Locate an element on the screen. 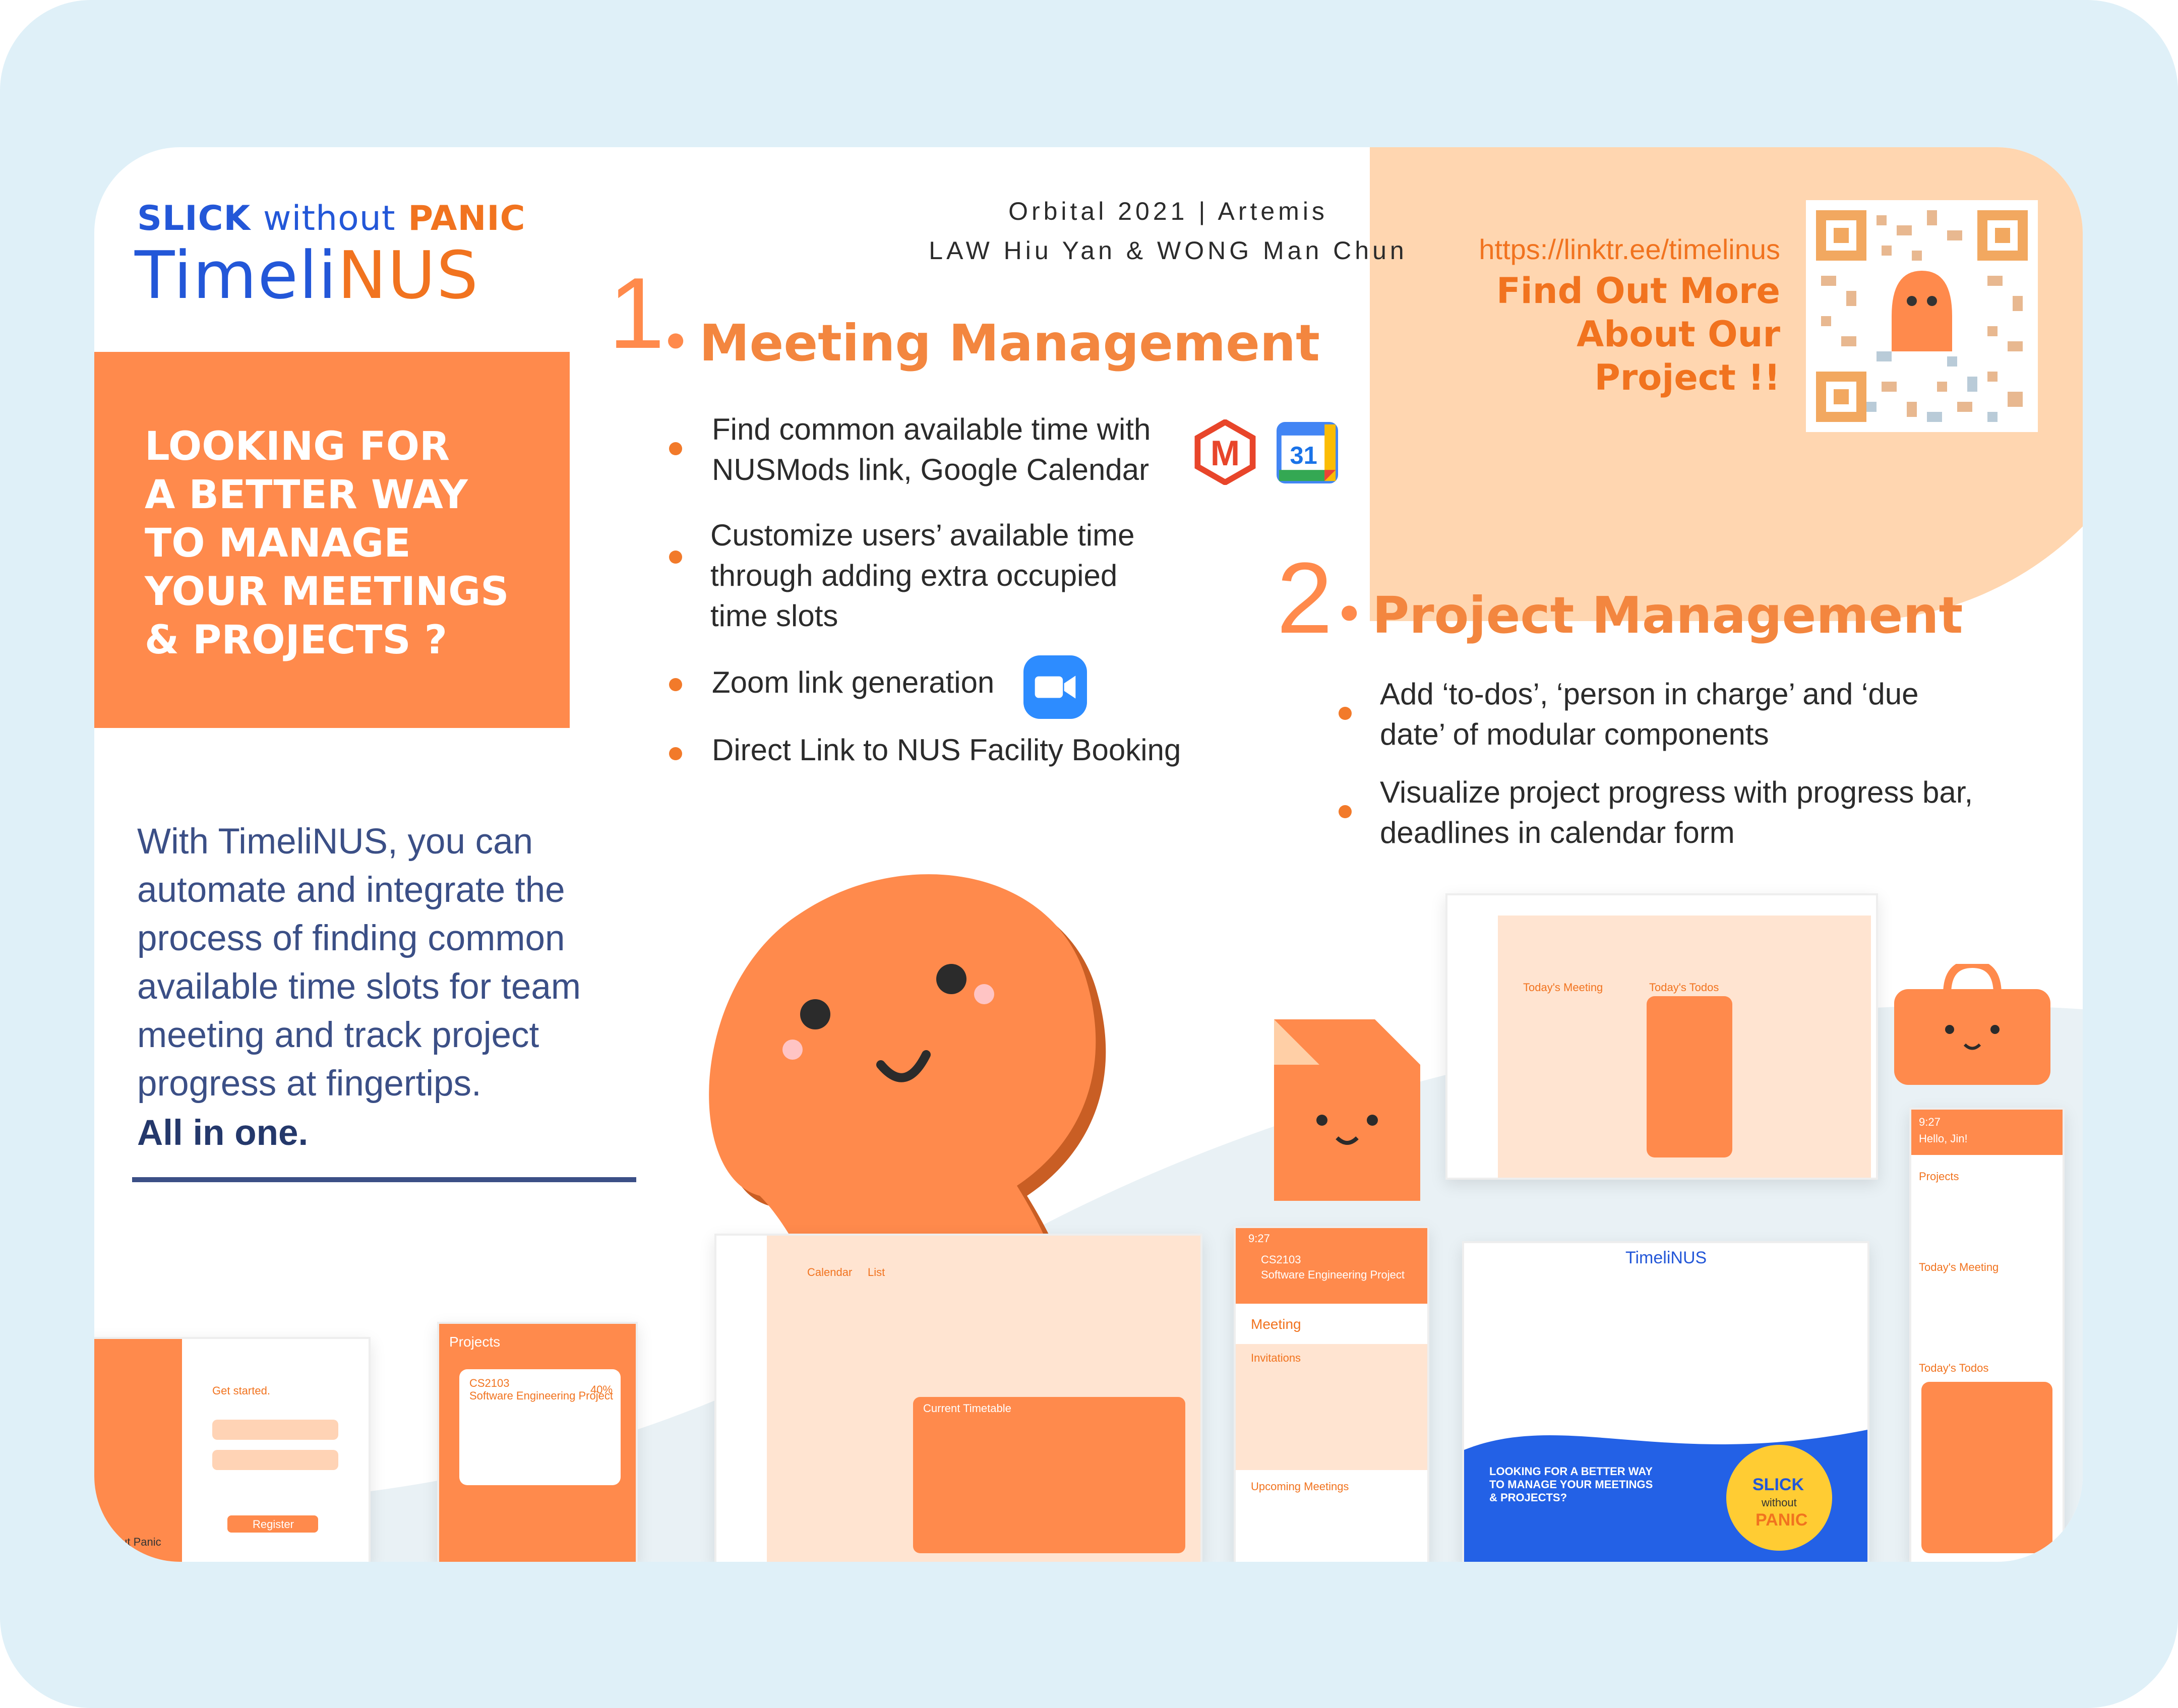 Image resolution: width=2178 pixels, height=1708 pixels. authors-line: LAW Hiu Yan & WONG Man Chun is located at coordinates (1168, 250).